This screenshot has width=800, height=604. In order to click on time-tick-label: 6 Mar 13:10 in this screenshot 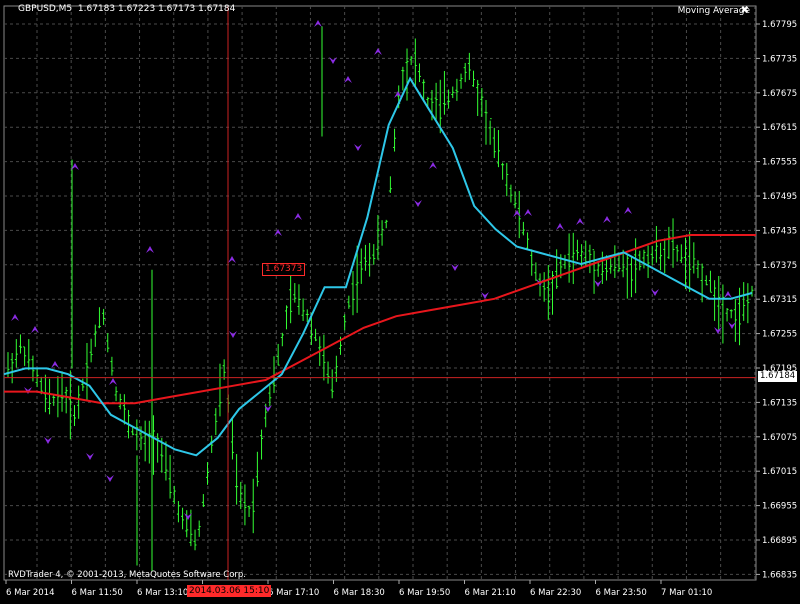, I will do `click(162, 593)`.